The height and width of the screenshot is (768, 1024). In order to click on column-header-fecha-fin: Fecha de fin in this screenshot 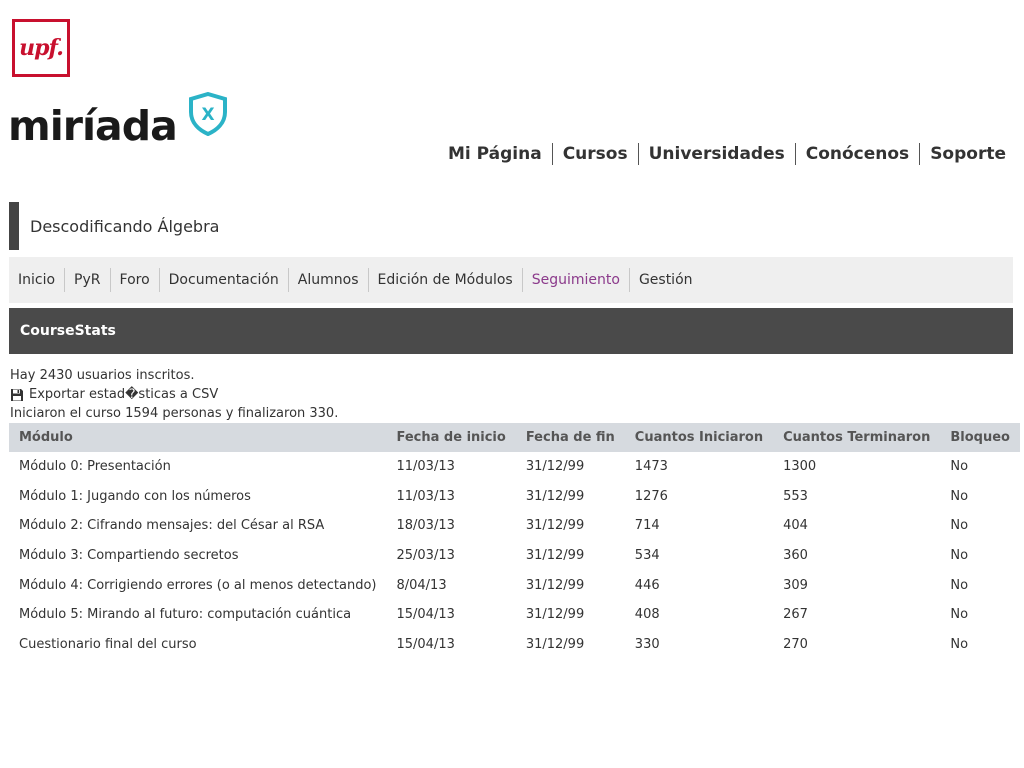, I will do `click(570, 437)`.